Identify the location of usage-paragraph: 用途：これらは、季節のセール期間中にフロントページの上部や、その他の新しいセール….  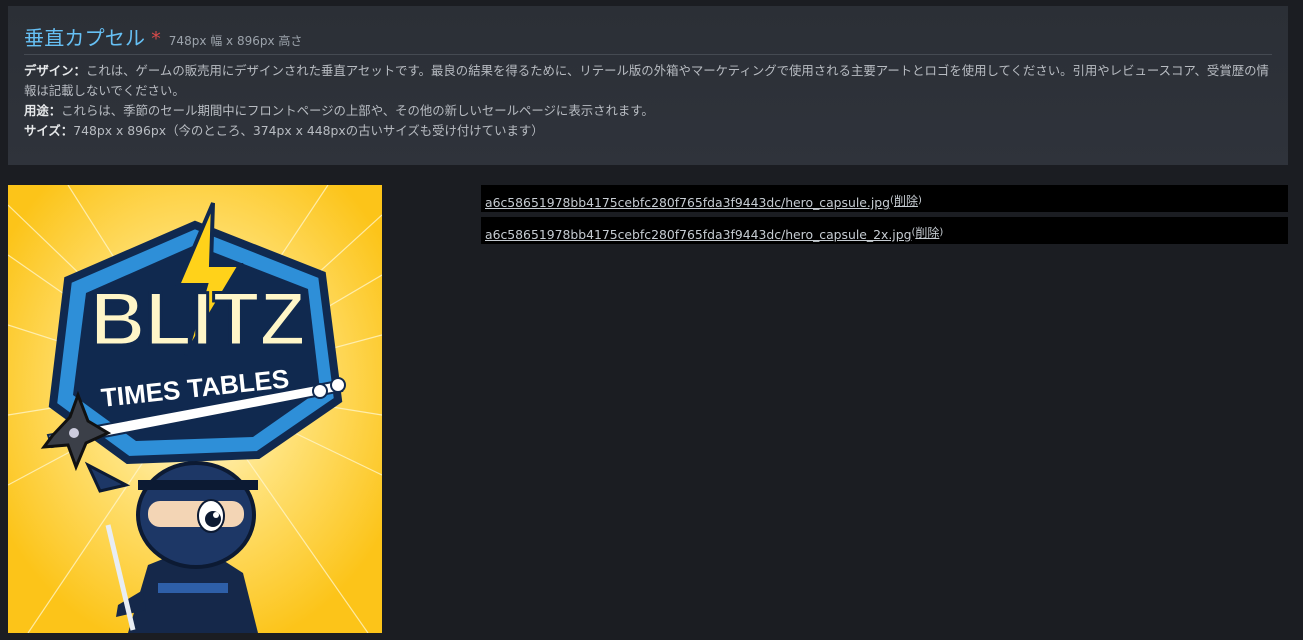
(649, 111).